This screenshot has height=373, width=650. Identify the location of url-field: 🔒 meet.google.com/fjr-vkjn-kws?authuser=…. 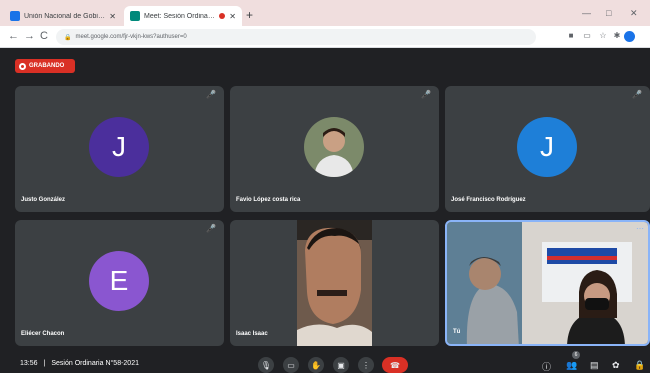
(296, 37).